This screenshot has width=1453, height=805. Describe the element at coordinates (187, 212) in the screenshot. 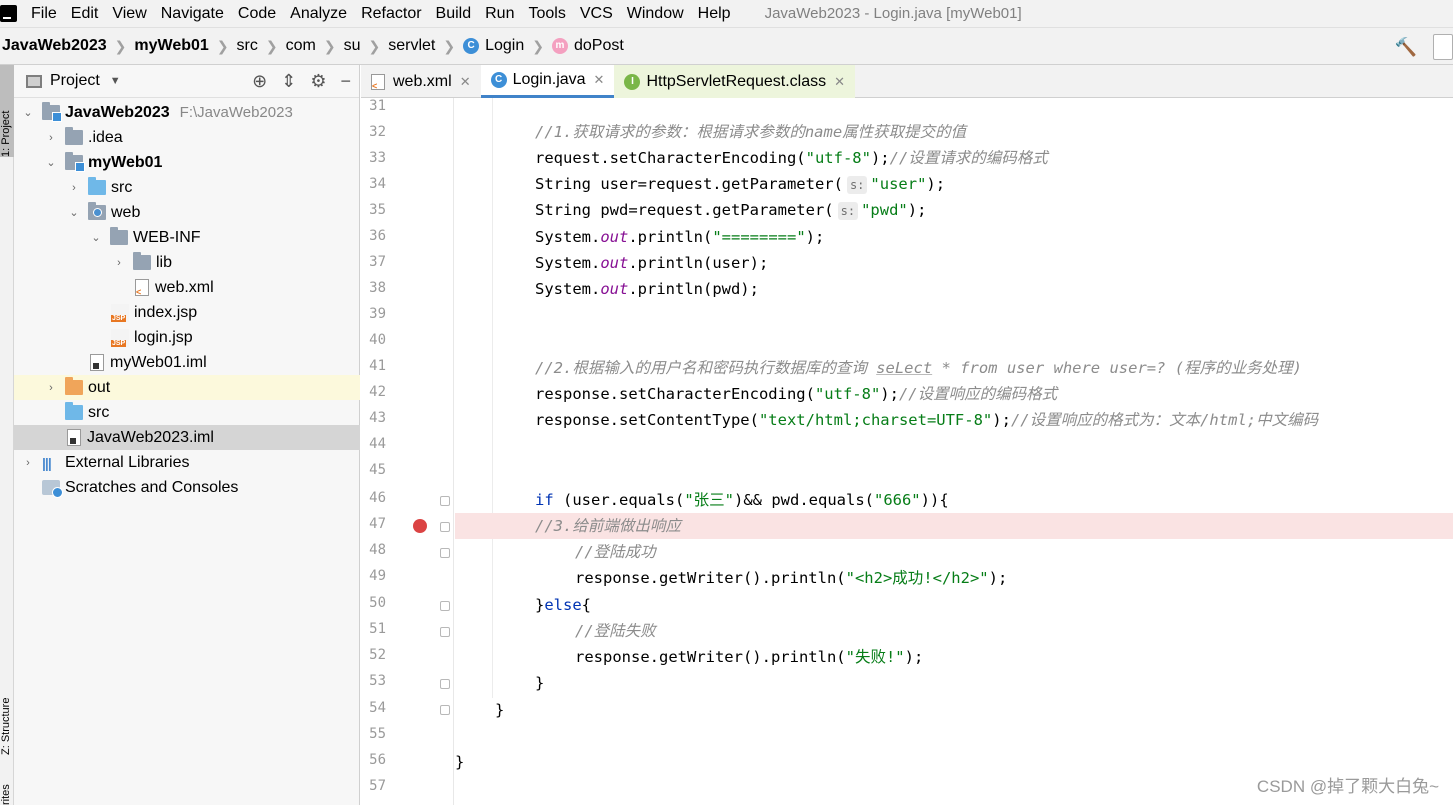

I see `tree-item-web: ⌄ web` at that location.